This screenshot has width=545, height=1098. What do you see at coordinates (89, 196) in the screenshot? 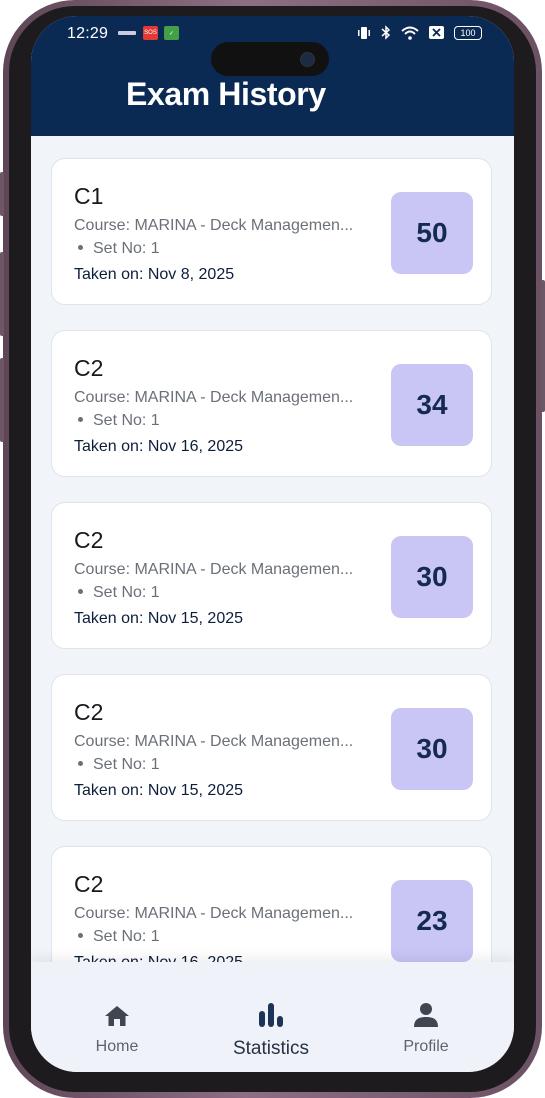
I see `exam-name: C1` at bounding box center [89, 196].